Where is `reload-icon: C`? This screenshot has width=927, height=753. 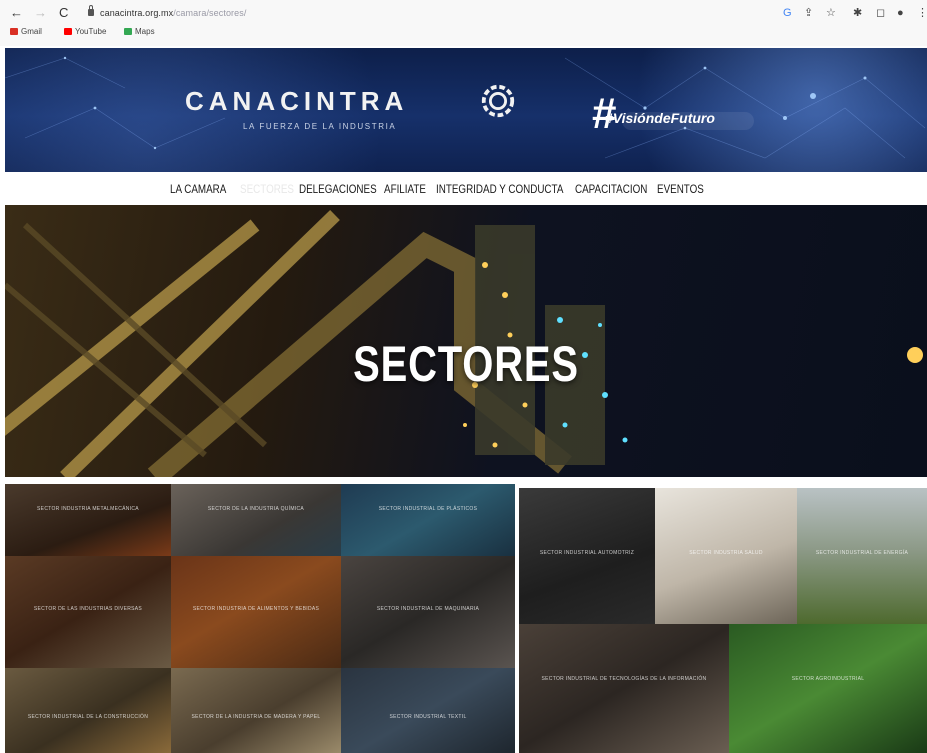 reload-icon: C is located at coordinates (63, 13).